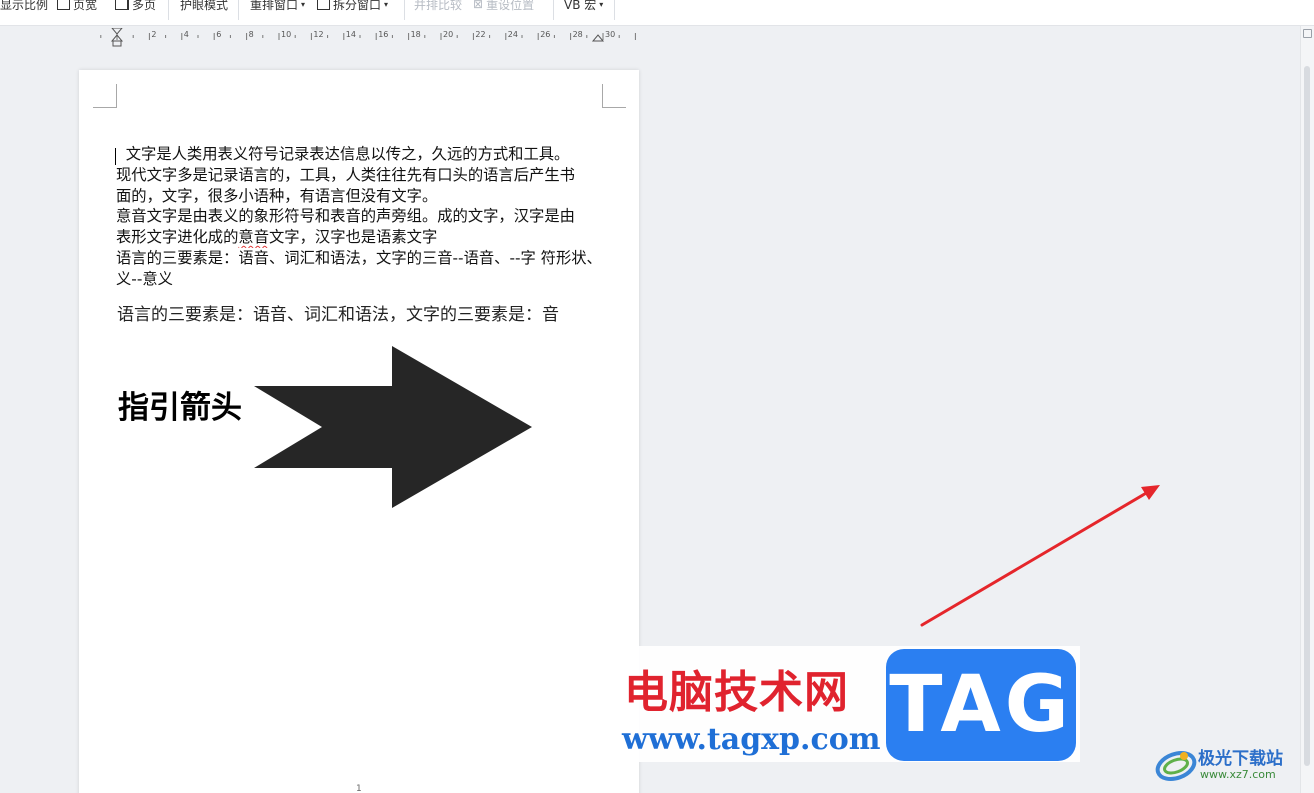  Describe the element at coordinates (510, 6) in the screenshot. I see `reset-position-label: 重设位置` at that location.